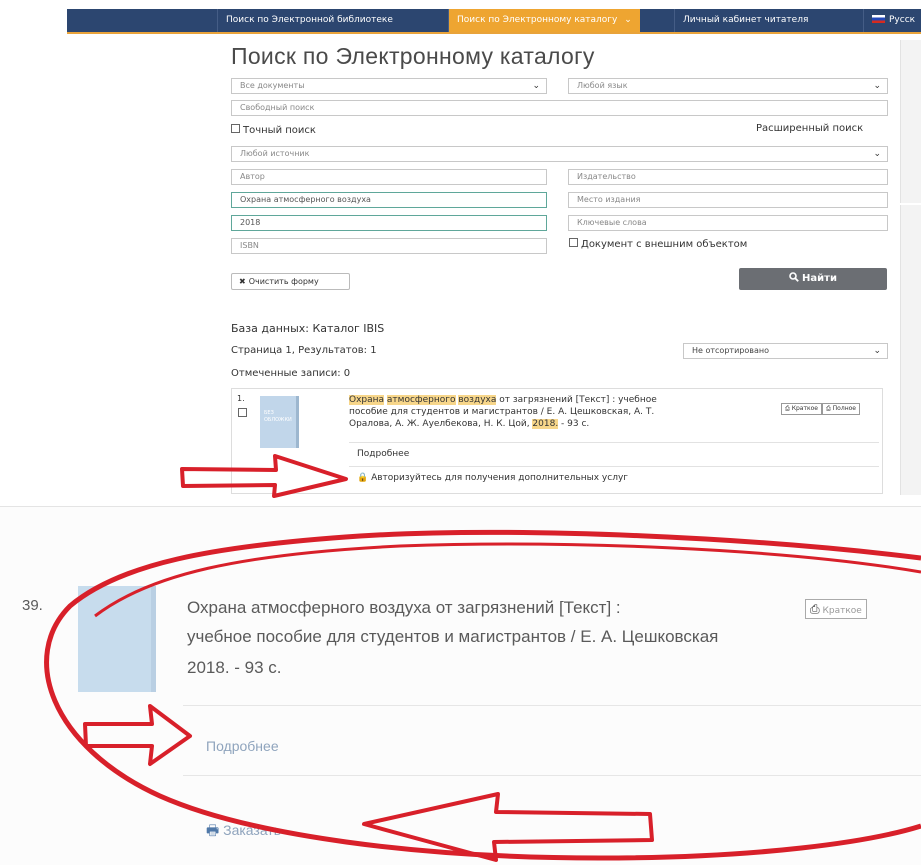 This screenshot has height=865, width=921. Describe the element at coordinates (878, 19) in the screenshot. I see `russia-flag-icon` at that location.